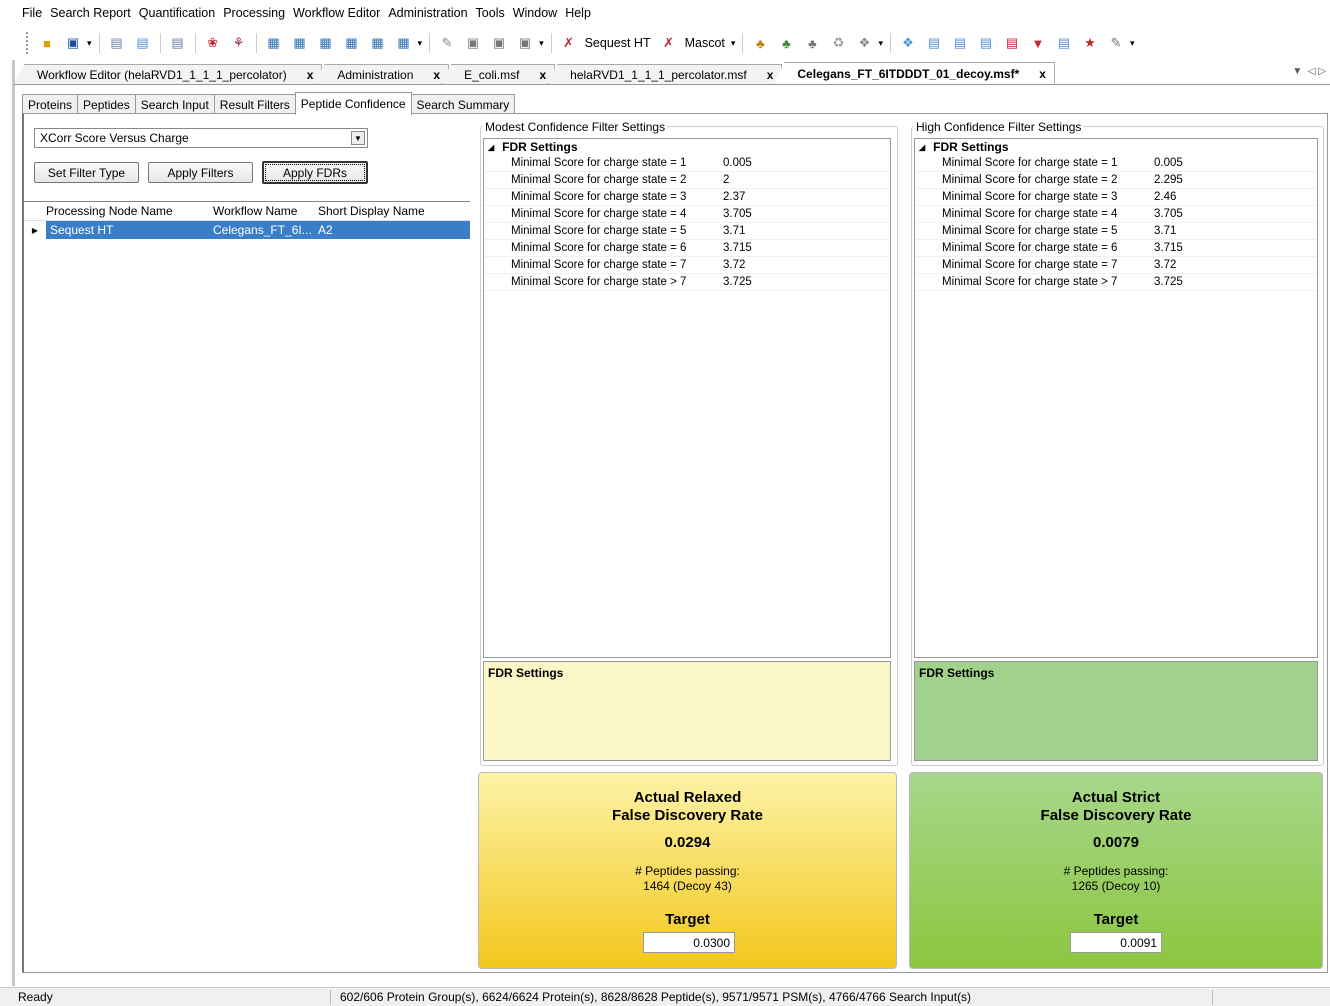 Image resolution: width=1330 pixels, height=1006 pixels. What do you see at coordinates (914, 73) in the screenshot?
I see `doc-tab-celegans: Celegans_FT_6ITDDDT_01_decoy.msf* x` at bounding box center [914, 73].